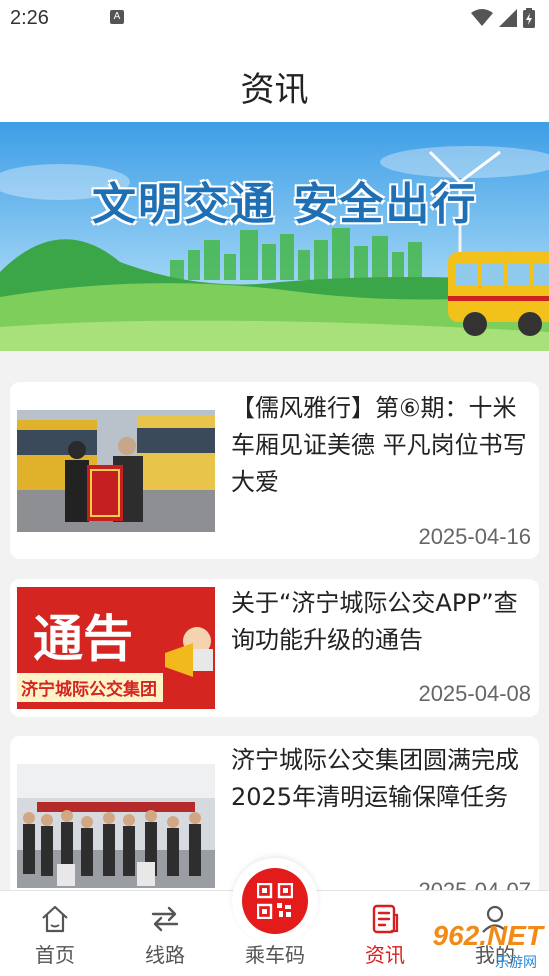  I want to click on news-date: 2025-04-16, so click(474, 536).